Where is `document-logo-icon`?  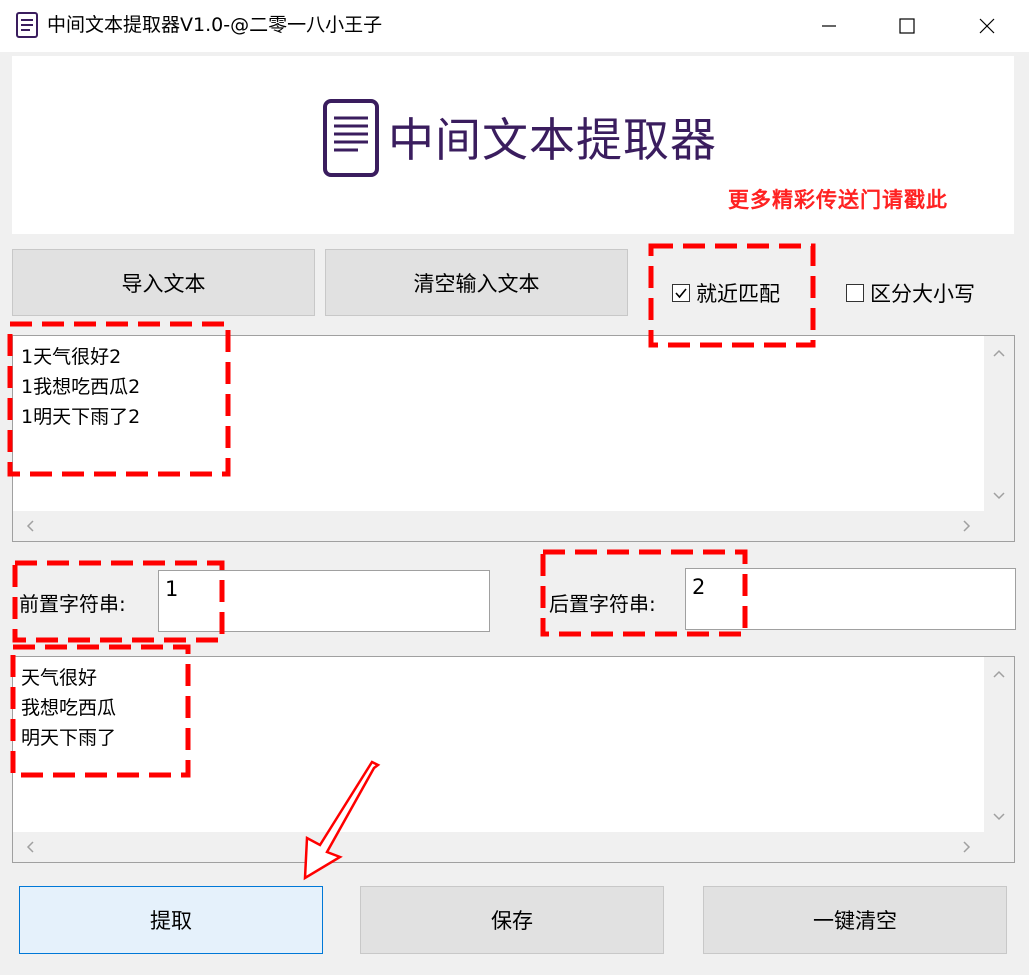 document-logo-icon is located at coordinates (351, 138).